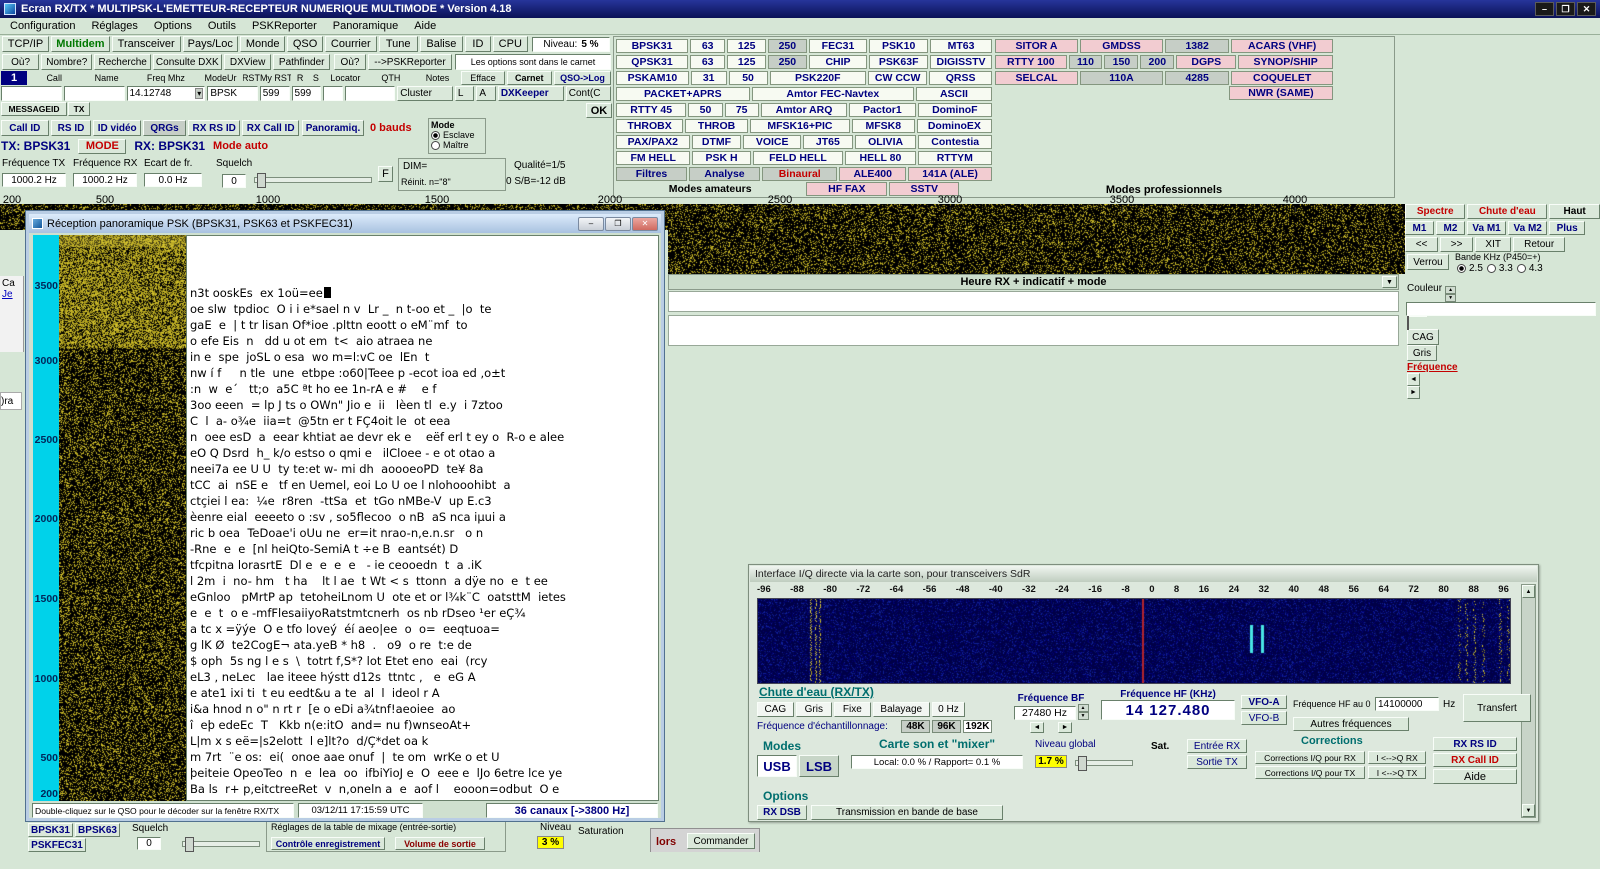 This screenshot has height=869, width=1600. Describe the element at coordinates (1507, 211) in the screenshot. I see `panel-tab: Chute d'eau` at that location.